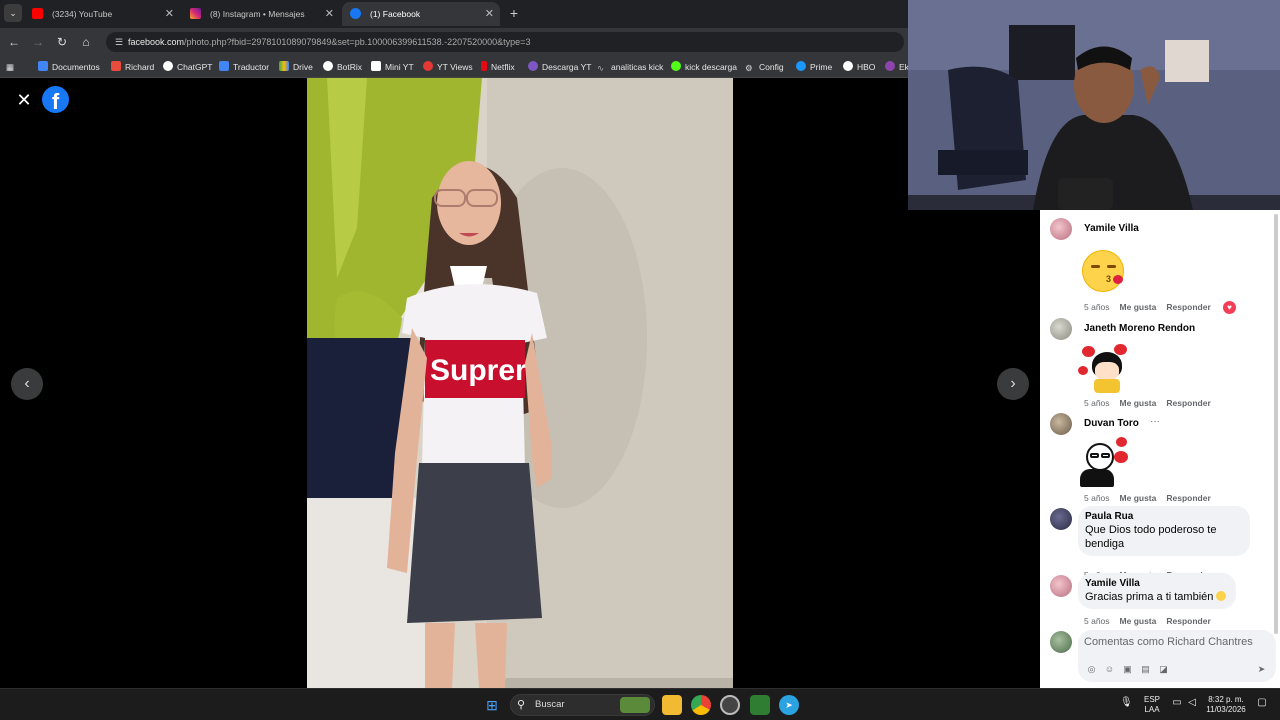  What do you see at coordinates (102, 14) in the screenshot?
I see `tab-youtube: (3234) YouTube ✕` at bounding box center [102, 14].